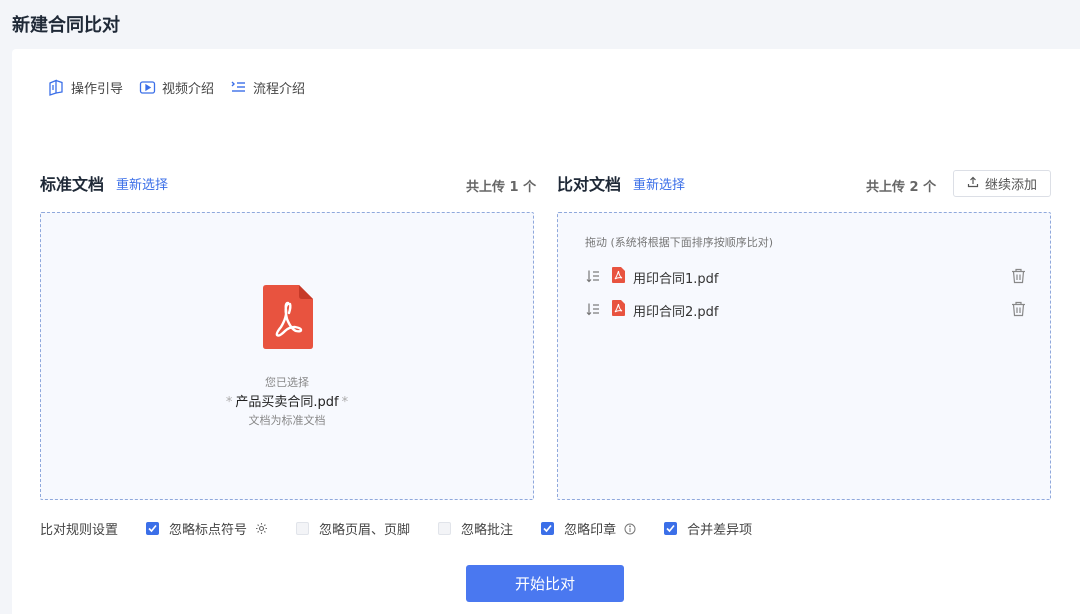 This screenshot has height=614, width=1080. Describe the element at coordinates (142, 183) in the screenshot. I see `standard-reselect-link: 重新选择` at that location.